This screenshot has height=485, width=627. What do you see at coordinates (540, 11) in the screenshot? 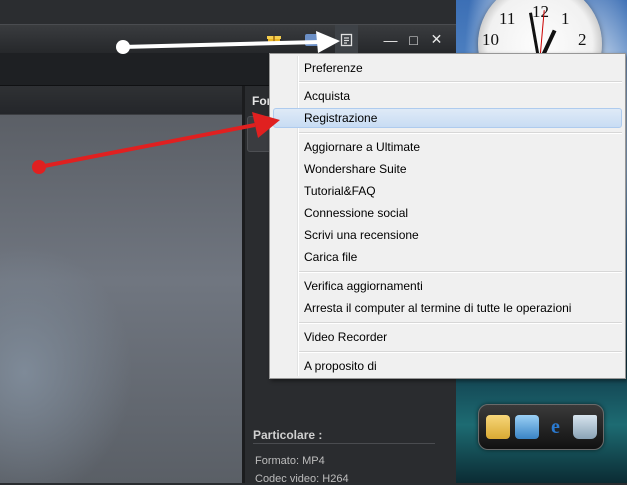
I see `clock-number-12: 12` at bounding box center [540, 11].